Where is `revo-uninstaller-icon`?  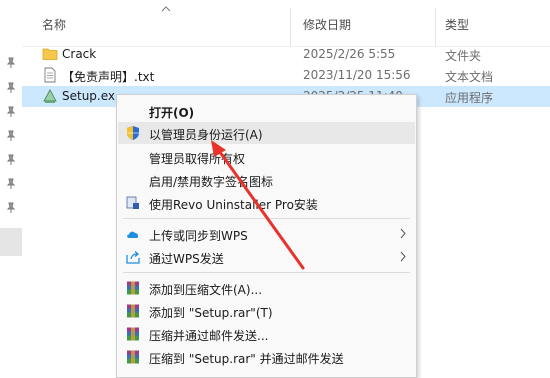
revo-uninstaller-icon is located at coordinates (132, 202).